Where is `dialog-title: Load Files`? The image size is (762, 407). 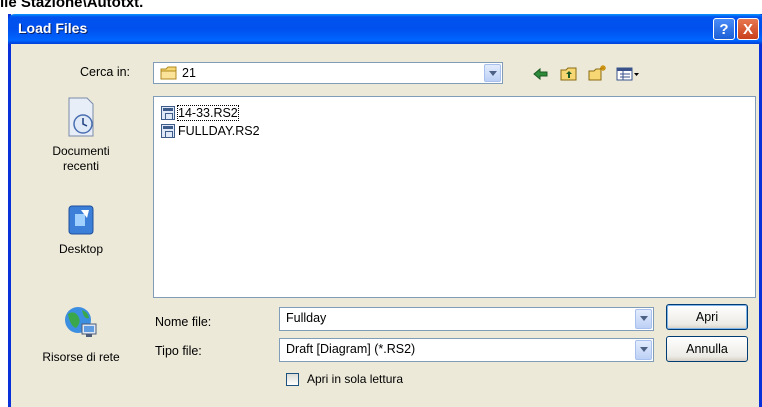
dialog-title: Load Files is located at coordinates (53, 28).